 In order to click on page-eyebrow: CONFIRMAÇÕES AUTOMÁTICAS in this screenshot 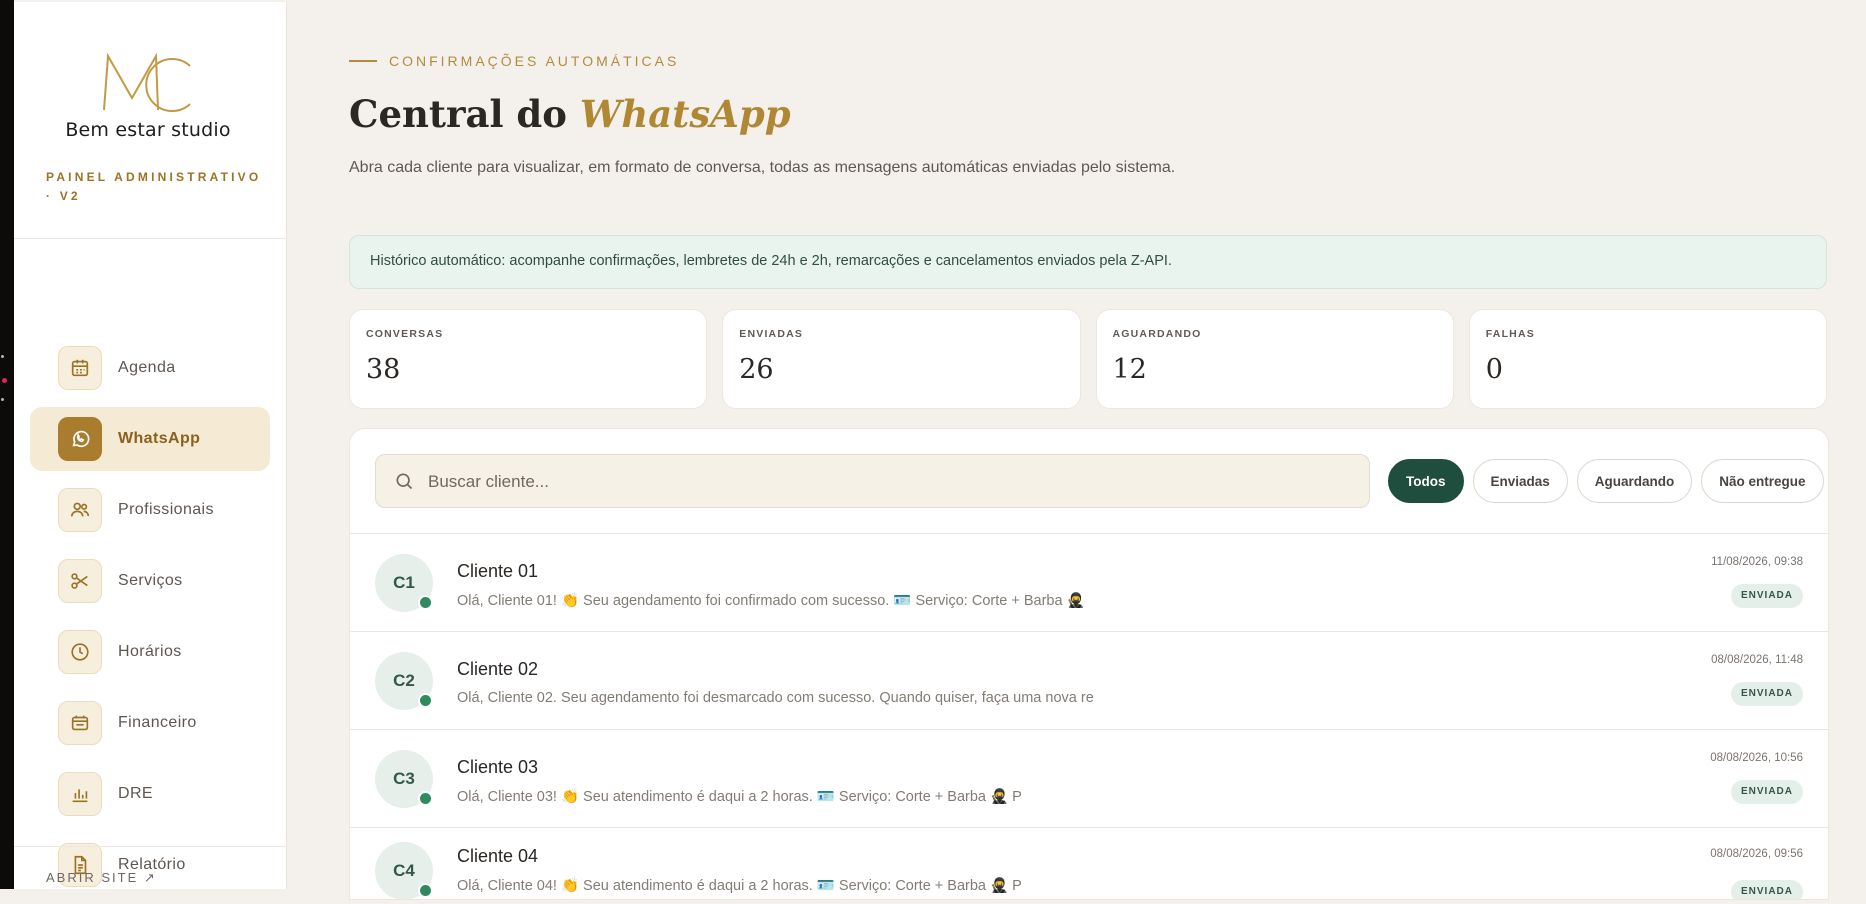, I will do `click(514, 61)`.